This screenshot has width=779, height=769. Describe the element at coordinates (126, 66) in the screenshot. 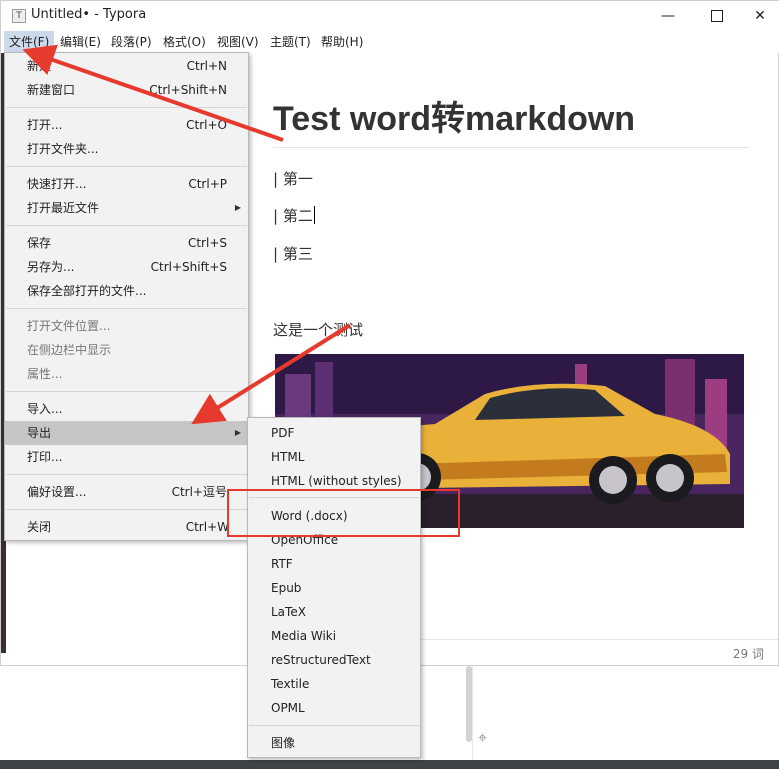

I see `menu-new: 新建 Ctrl+N` at that location.